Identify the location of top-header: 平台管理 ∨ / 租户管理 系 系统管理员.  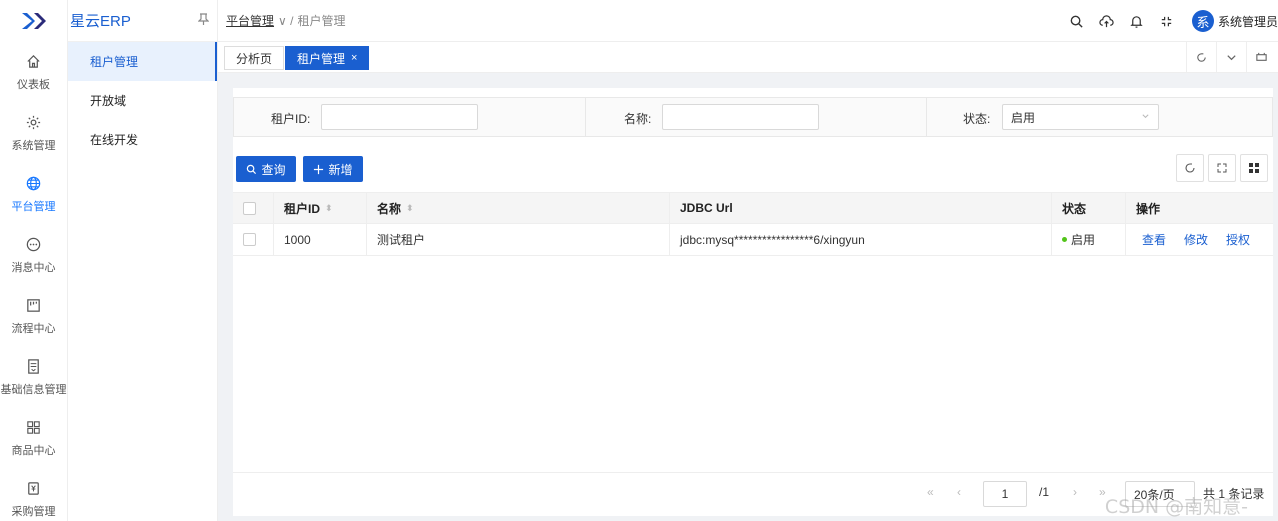
(748, 21).